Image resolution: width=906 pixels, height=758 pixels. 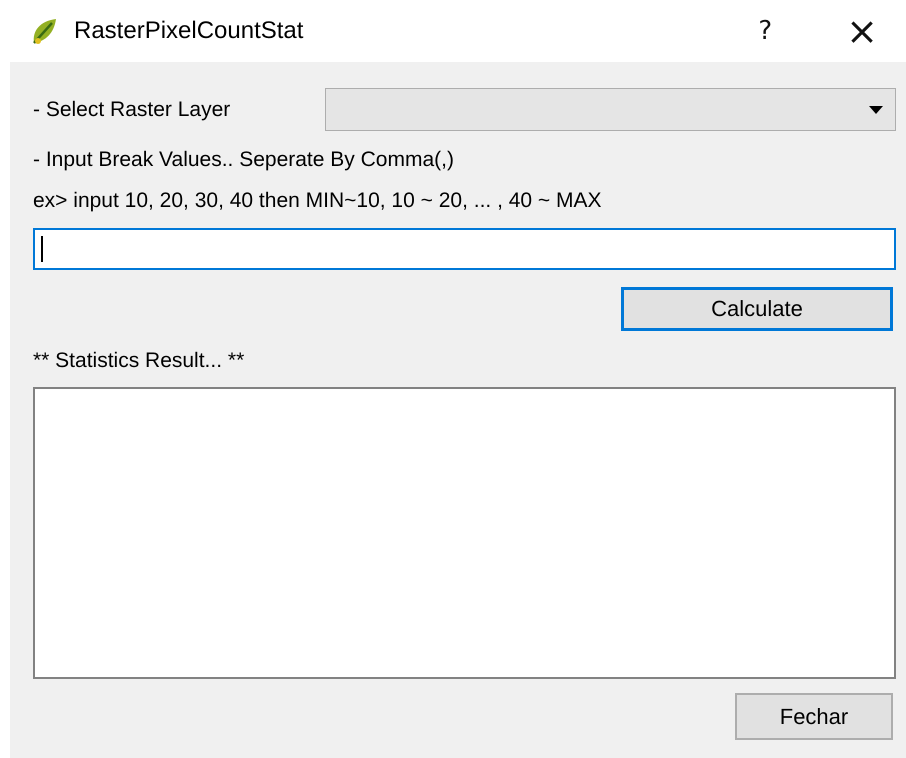 What do you see at coordinates (765, 31) in the screenshot?
I see `help-button: ?` at bounding box center [765, 31].